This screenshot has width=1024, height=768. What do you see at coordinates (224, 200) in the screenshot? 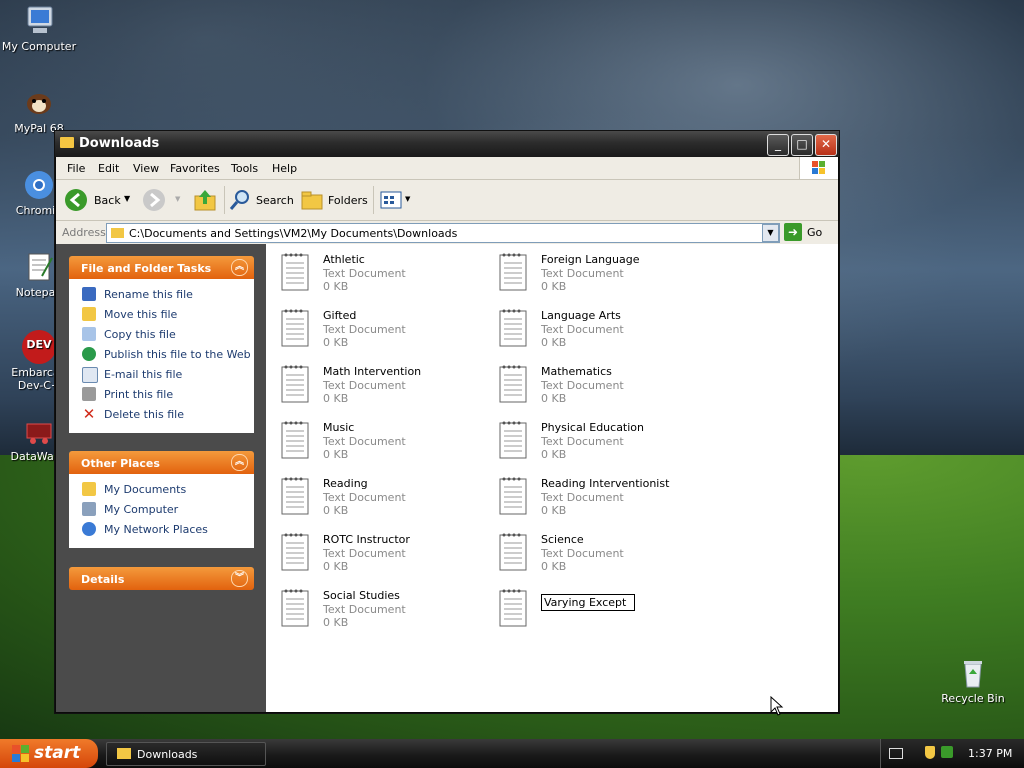
I see `separator` at bounding box center [224, 200].